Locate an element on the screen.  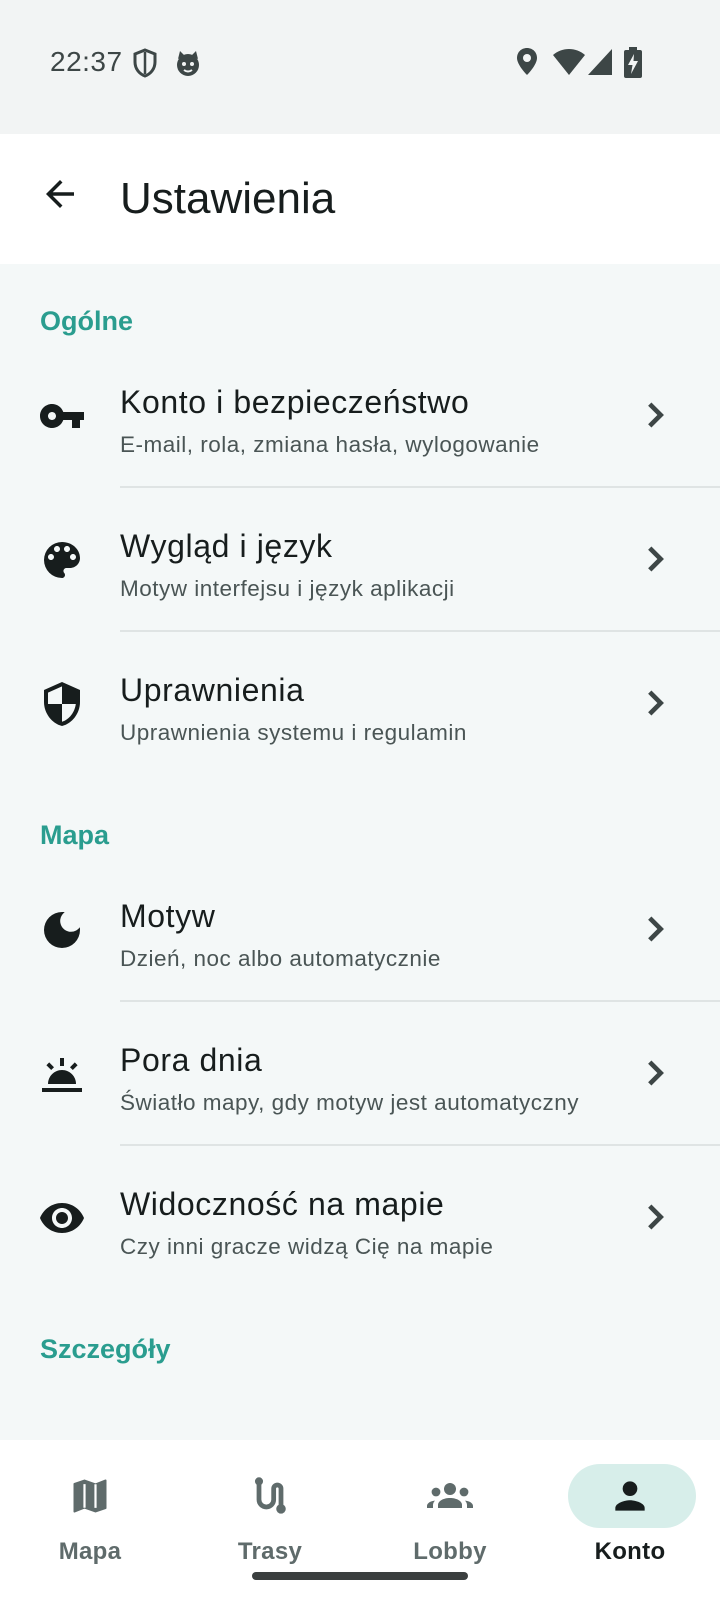
moon-icon is located at coordinates (62, 930).